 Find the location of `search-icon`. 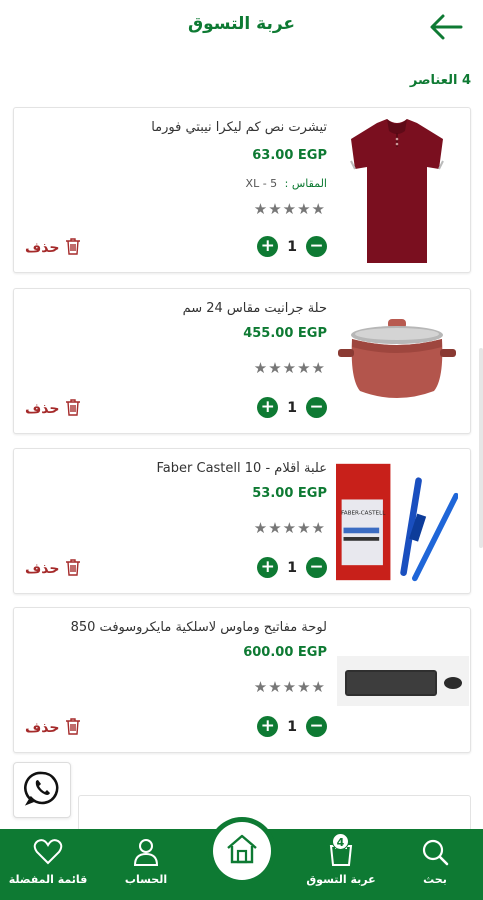

search-icon is located at coordinates (435, 853).